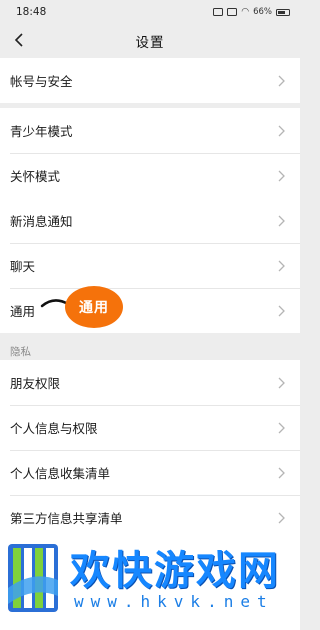 The height and width of the screenshot is (630, 320). What do you see at coordinates (150, 175) in the screenshot?
I see `settings-item-care-mode: 关怀模式` at bounding box center [150, 175].